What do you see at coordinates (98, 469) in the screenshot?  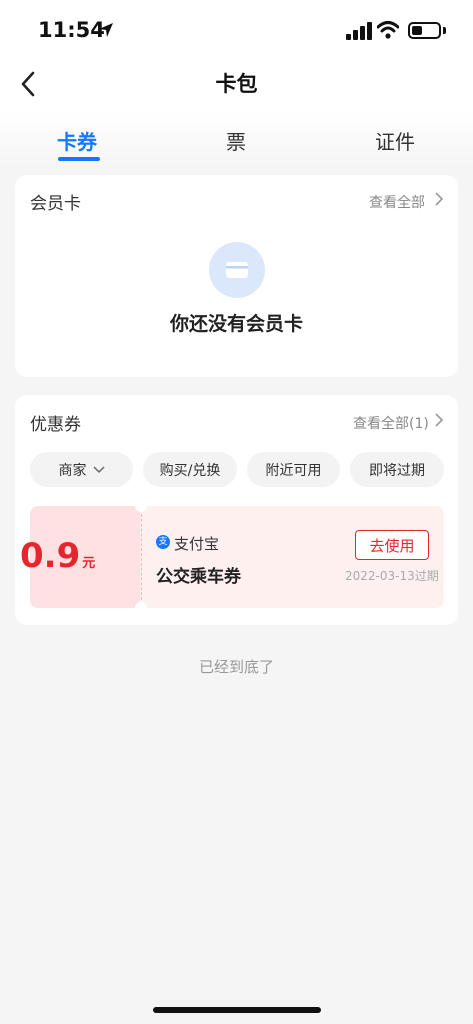 I see `chevron-down-icon` at bounding box center [98, 469].